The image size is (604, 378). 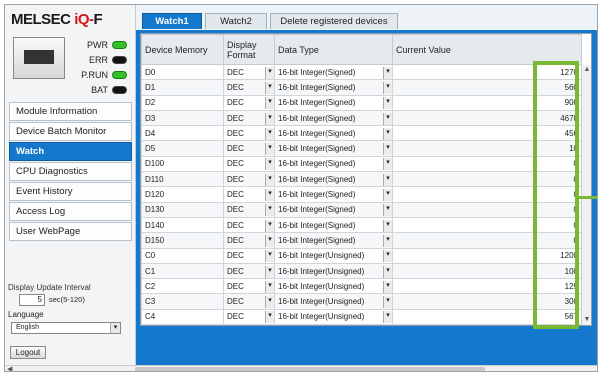 I want to click on current-value-cell: 4678, so click(x=487, y=118).